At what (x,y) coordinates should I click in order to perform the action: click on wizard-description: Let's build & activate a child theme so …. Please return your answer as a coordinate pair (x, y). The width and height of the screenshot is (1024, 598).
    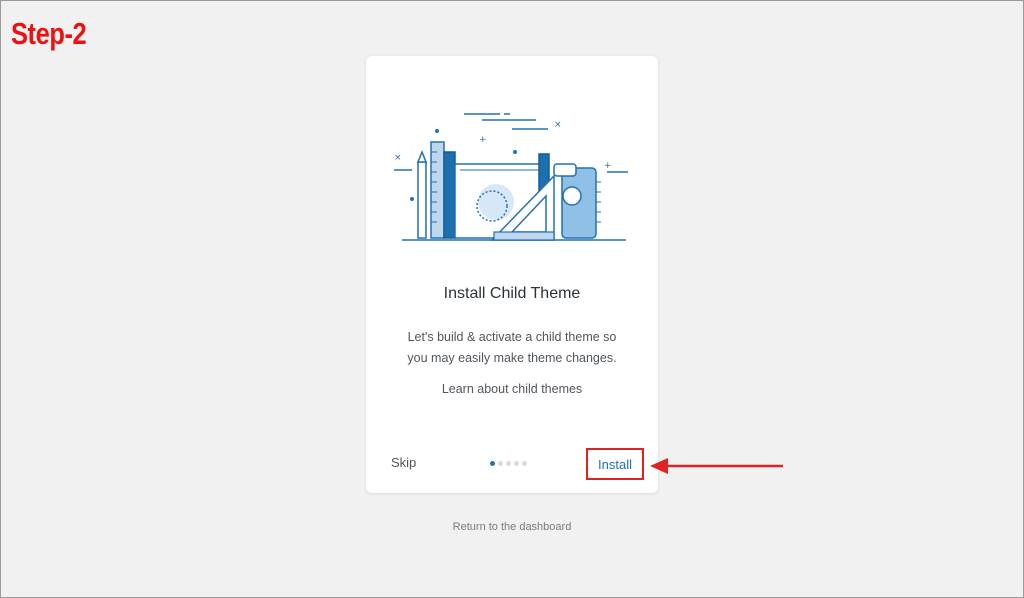
    Looking at the image, I should click on (512, 347).